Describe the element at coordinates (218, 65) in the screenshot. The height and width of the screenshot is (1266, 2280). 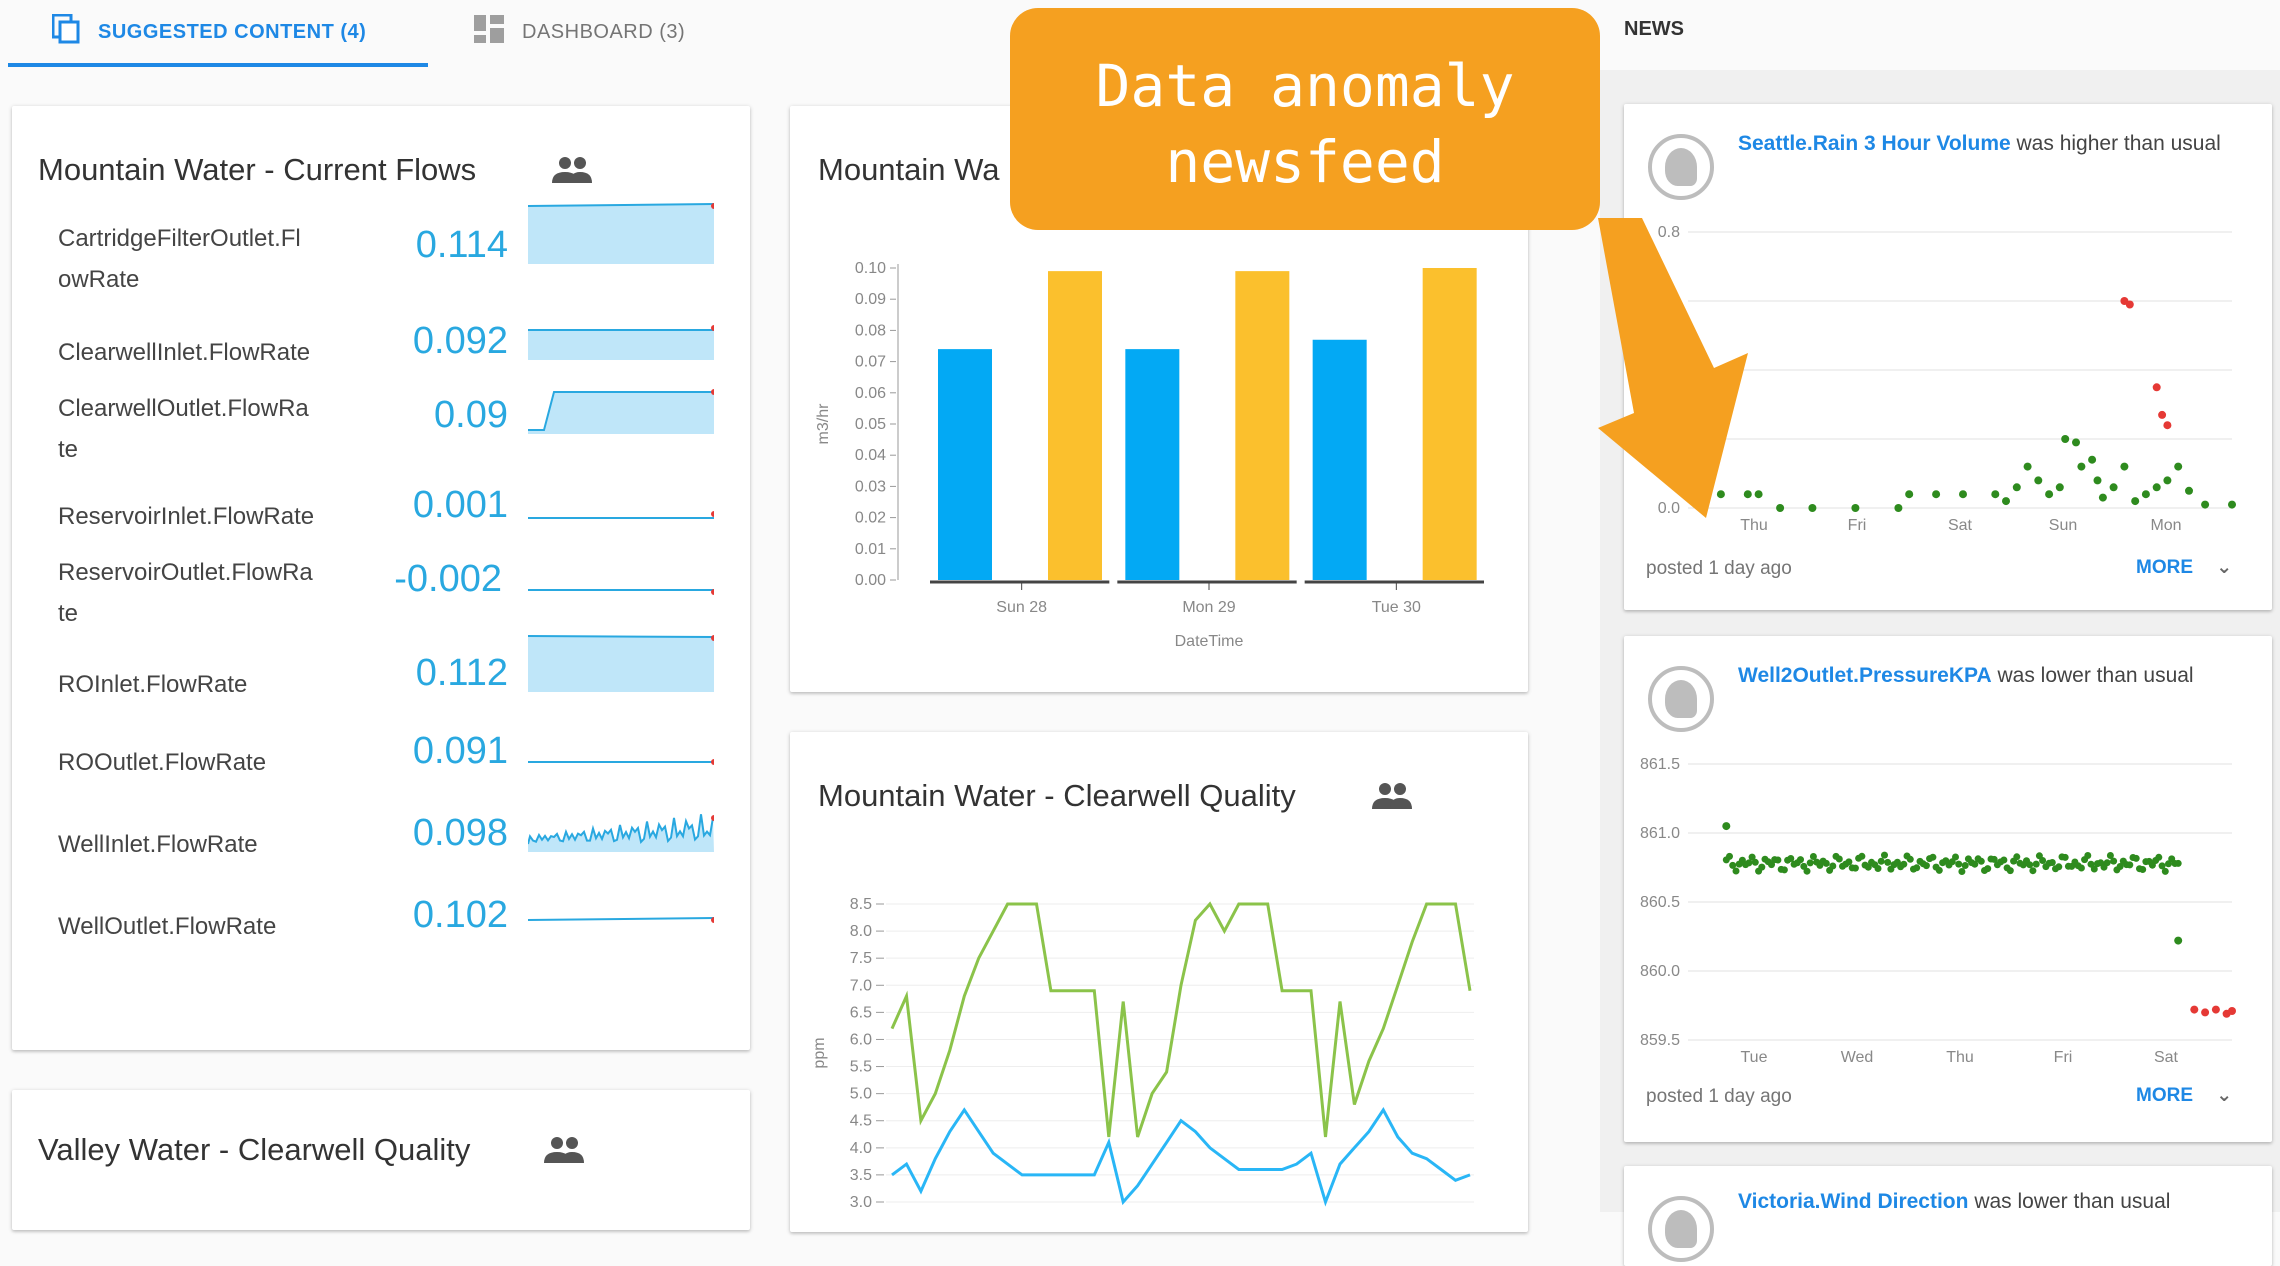
I see `tab-active-indicator` at that location.